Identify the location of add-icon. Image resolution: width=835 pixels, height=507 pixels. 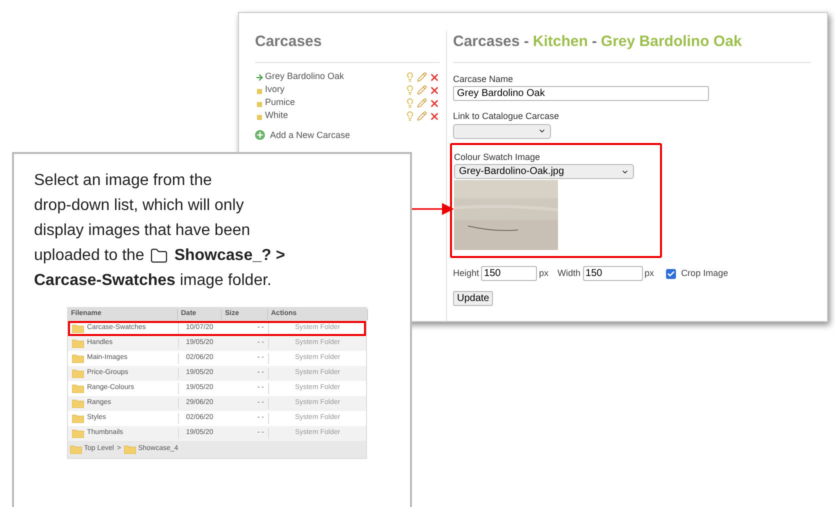
(260, 135).